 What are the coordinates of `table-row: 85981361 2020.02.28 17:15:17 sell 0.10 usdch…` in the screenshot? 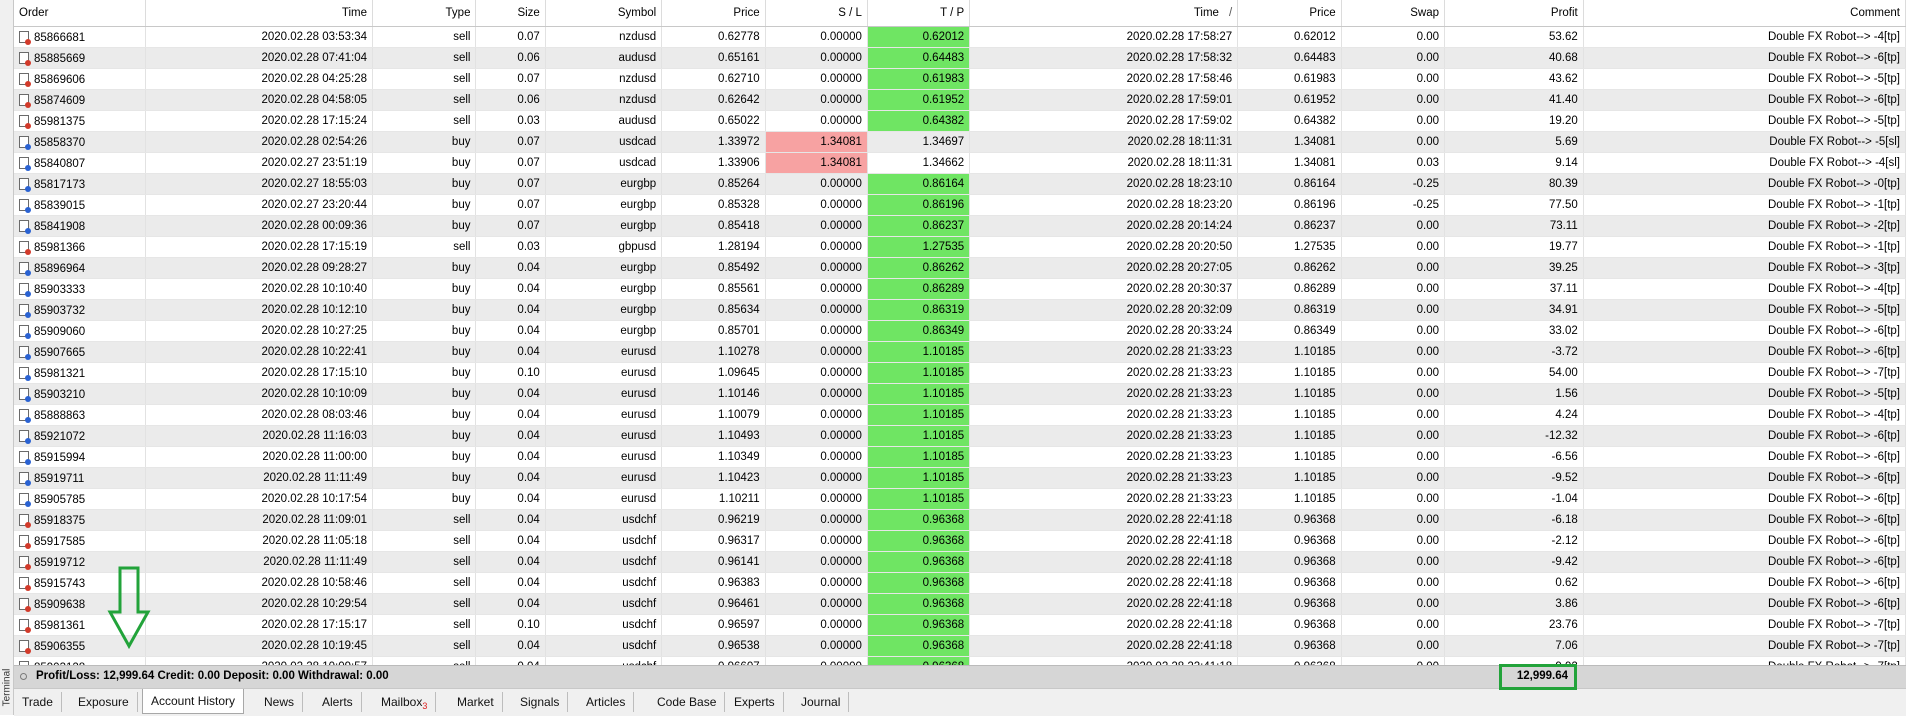 It's located at (960, 625).